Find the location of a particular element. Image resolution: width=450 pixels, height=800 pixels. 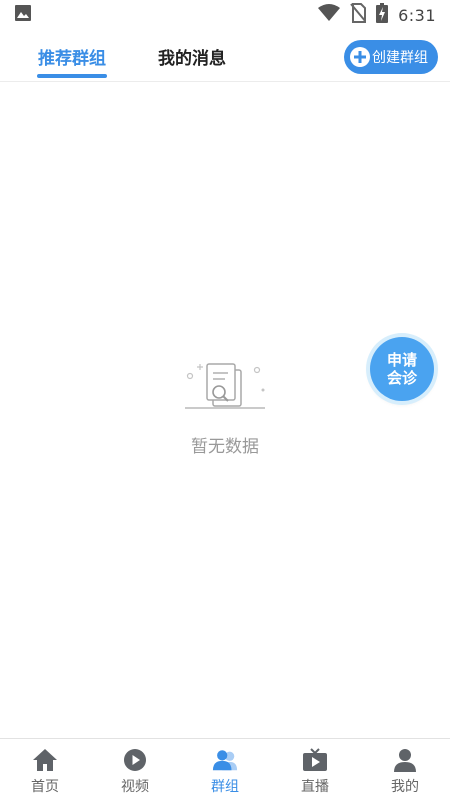

wifi-icon is located at coordinates (329, 15).